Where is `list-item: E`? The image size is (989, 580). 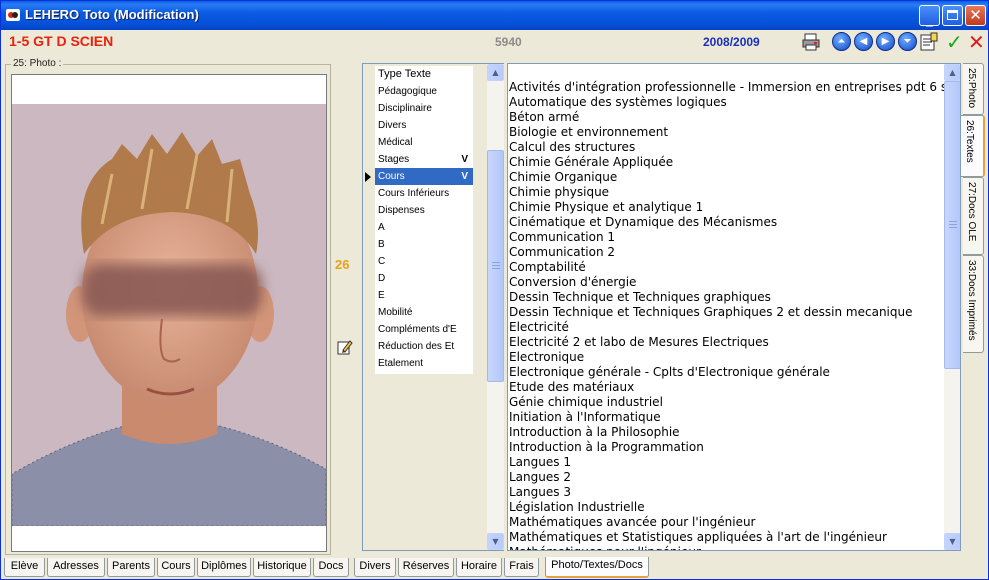 list-item: E is located at coordinates (424, 295).